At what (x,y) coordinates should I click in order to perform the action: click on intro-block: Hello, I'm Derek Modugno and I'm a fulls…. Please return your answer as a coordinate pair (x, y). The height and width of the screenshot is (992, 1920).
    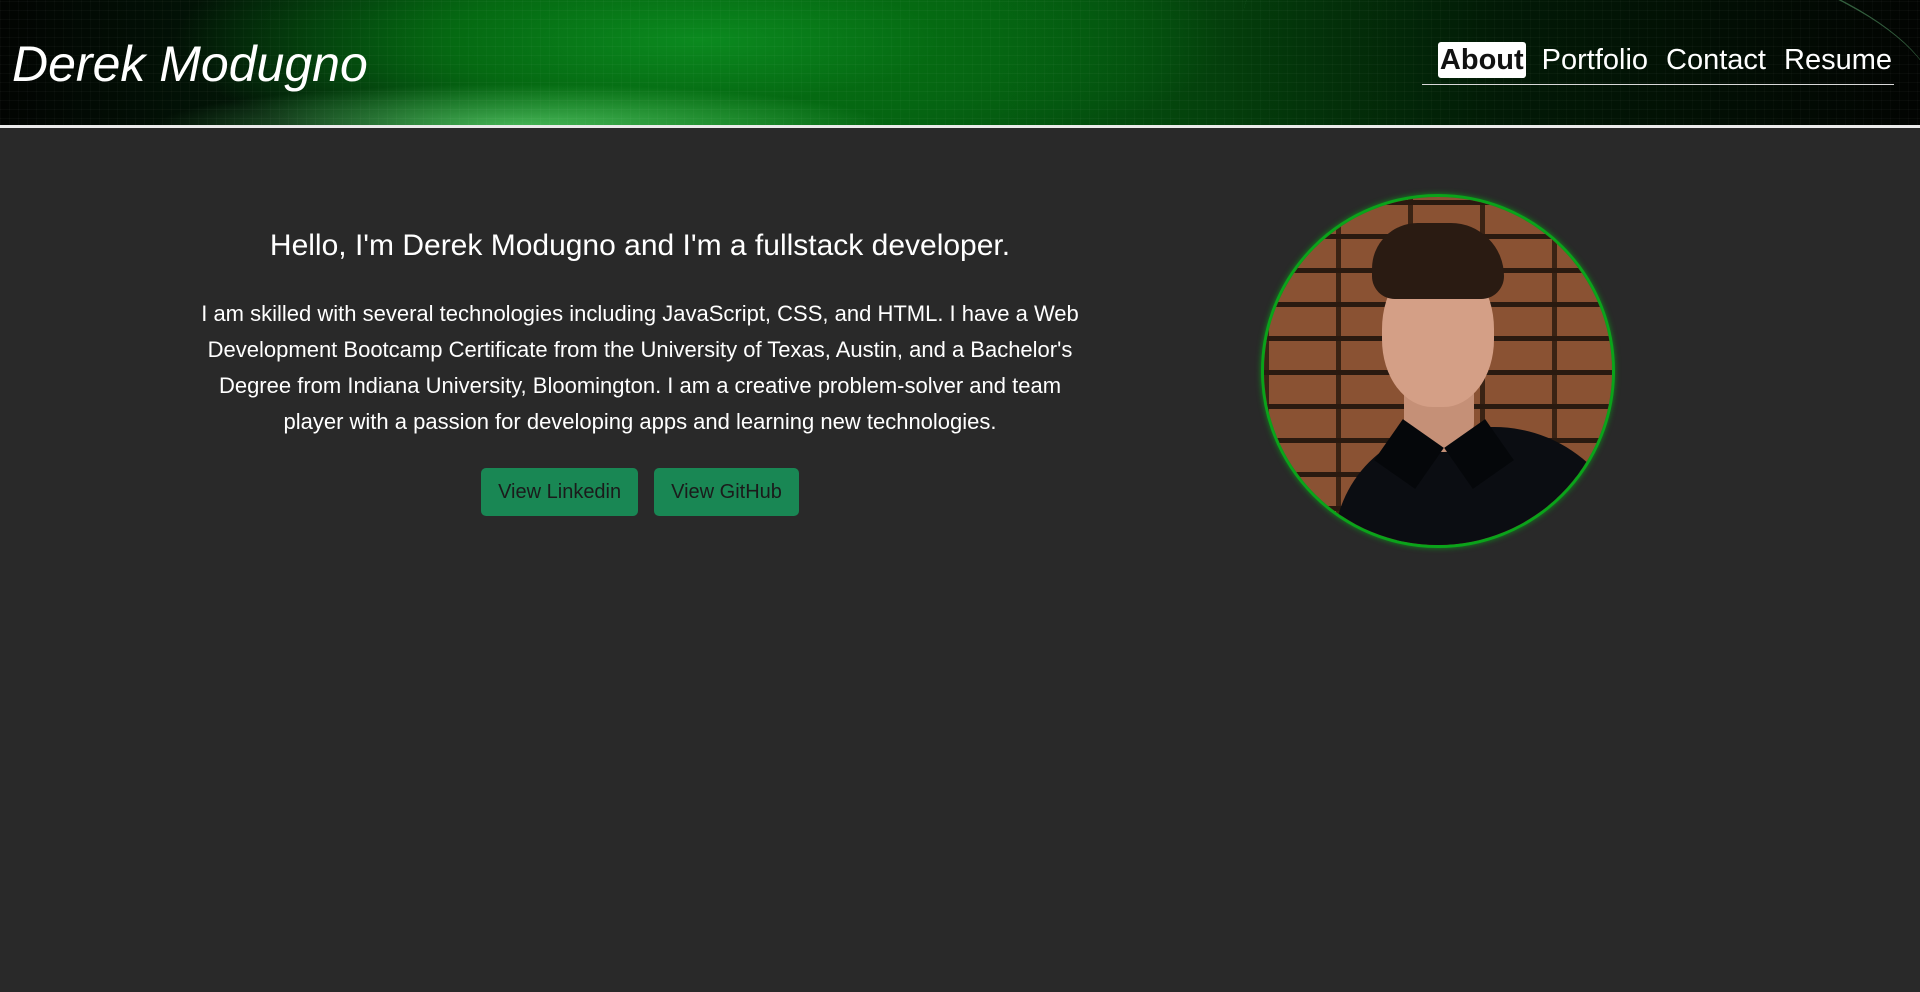
    Looking at the image, I should click on (640, 371).